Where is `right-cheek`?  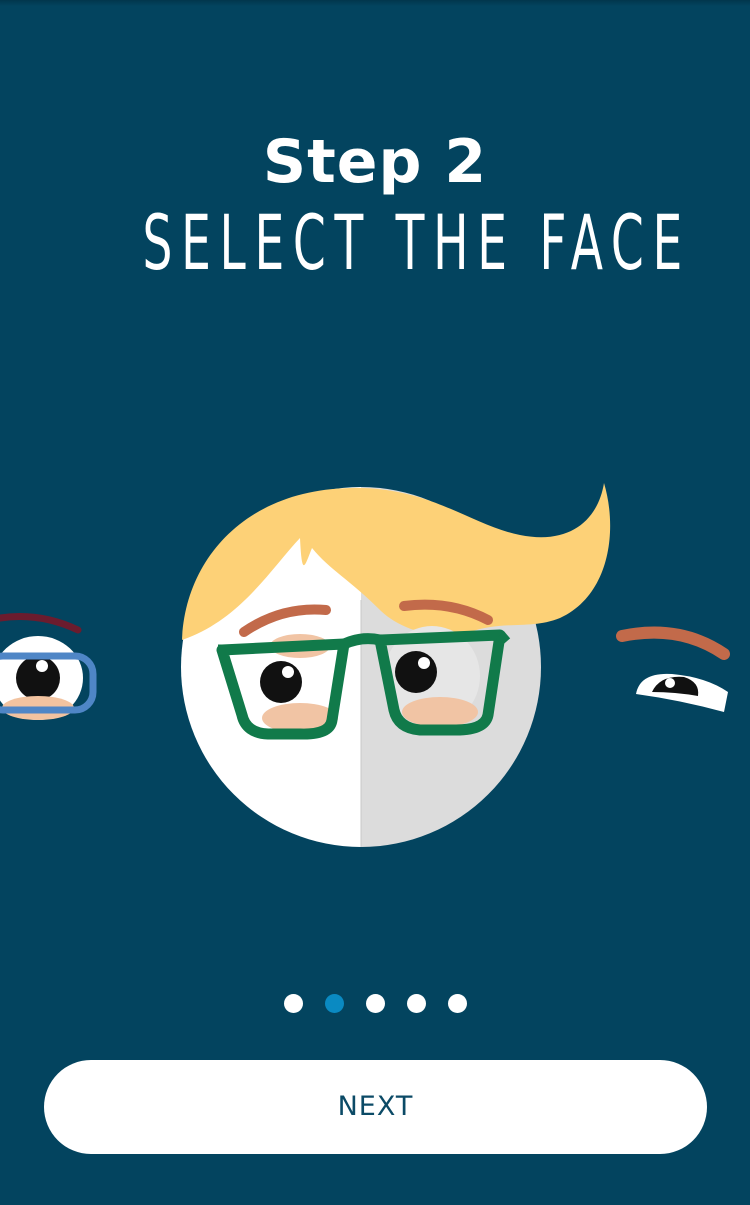
right-cheek is located at coordinates (440, 712).